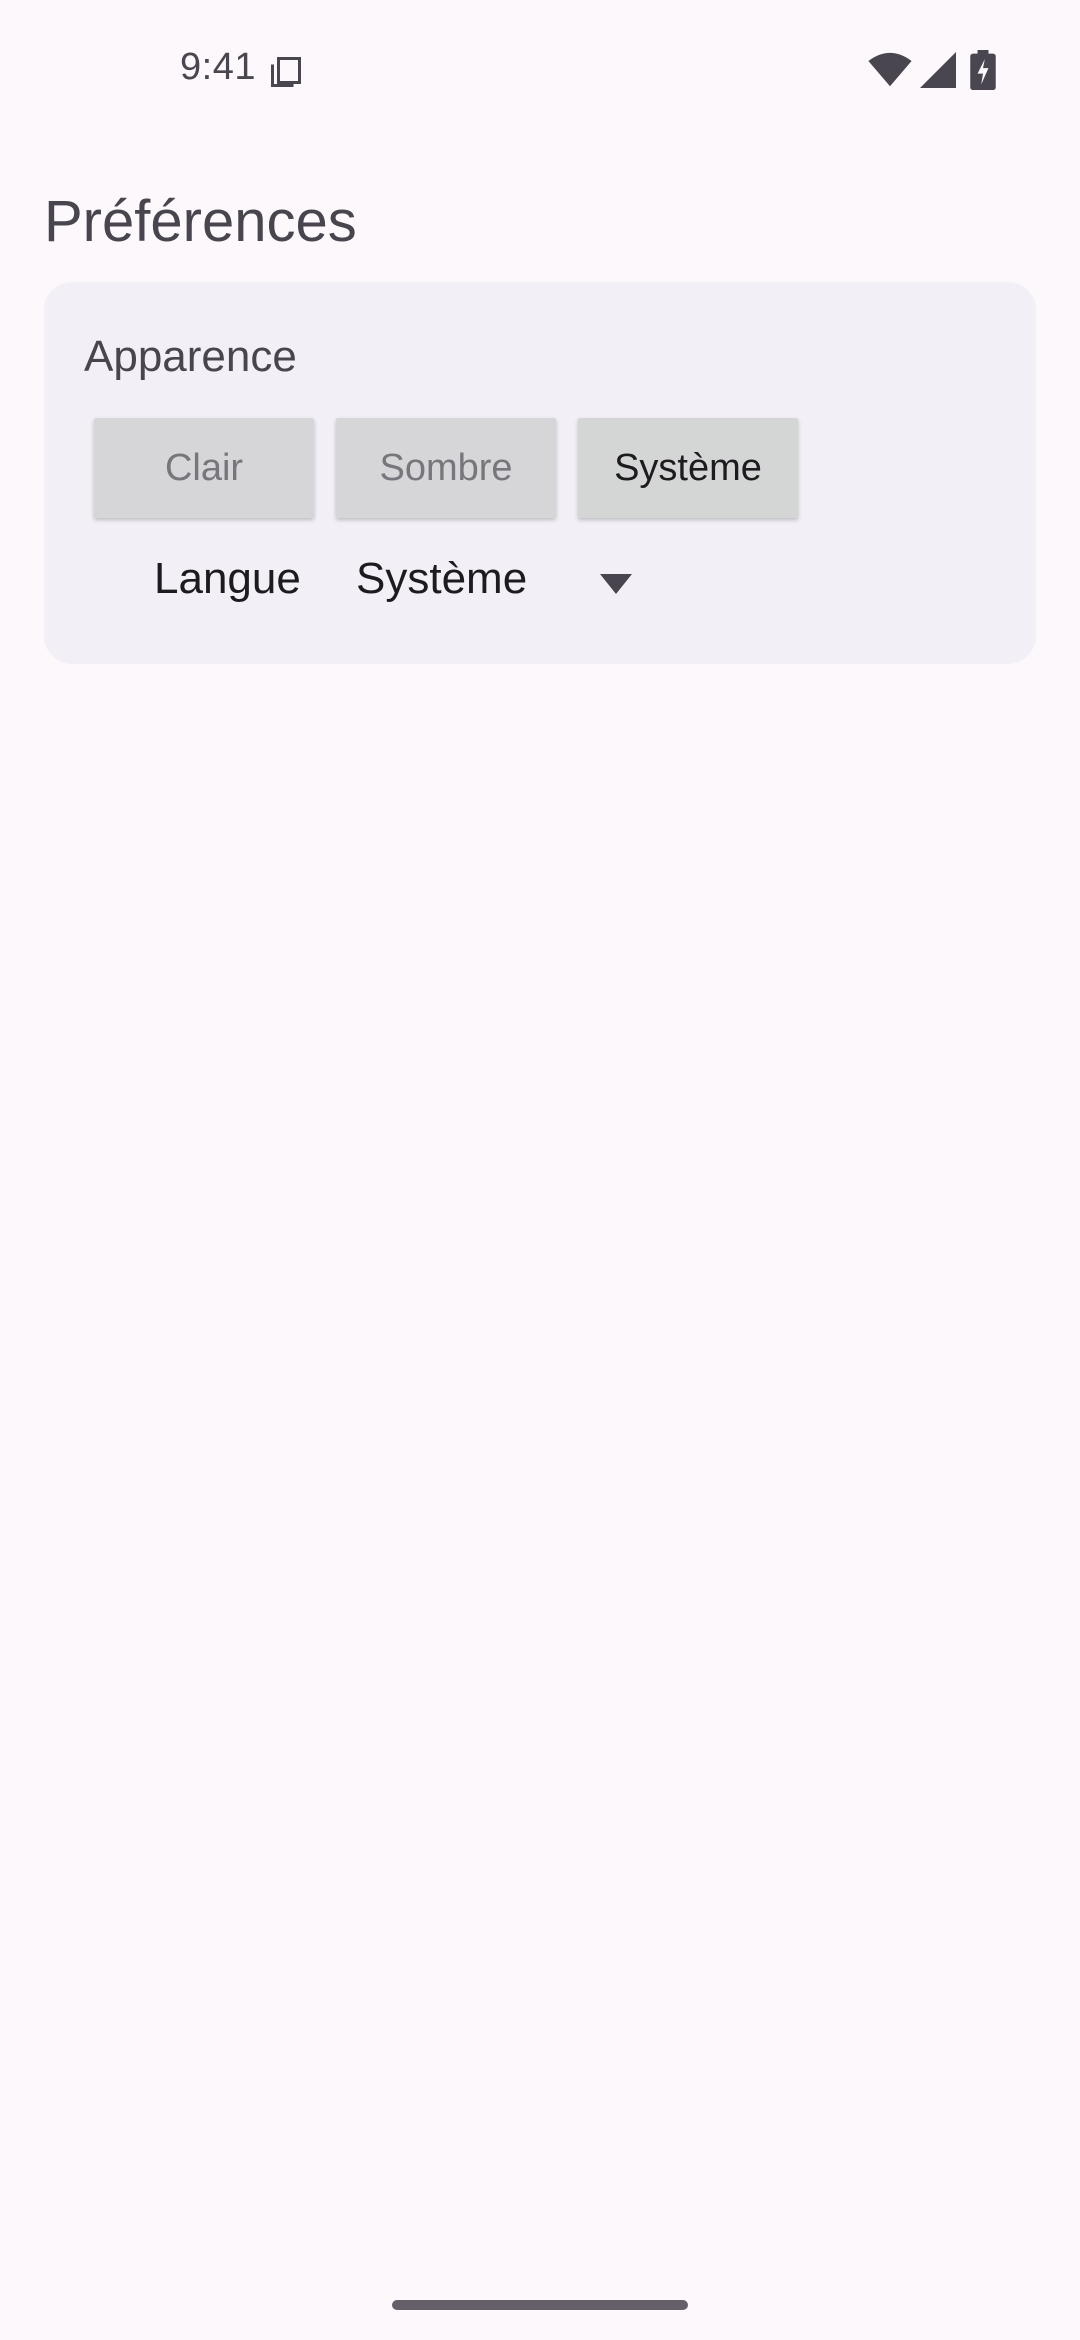 The image size is (1080, 2340). What do you see at coordinates (204, 468) in the screenshot?
I see `theme-light-button: Clair` at bounding box center [204, 468].